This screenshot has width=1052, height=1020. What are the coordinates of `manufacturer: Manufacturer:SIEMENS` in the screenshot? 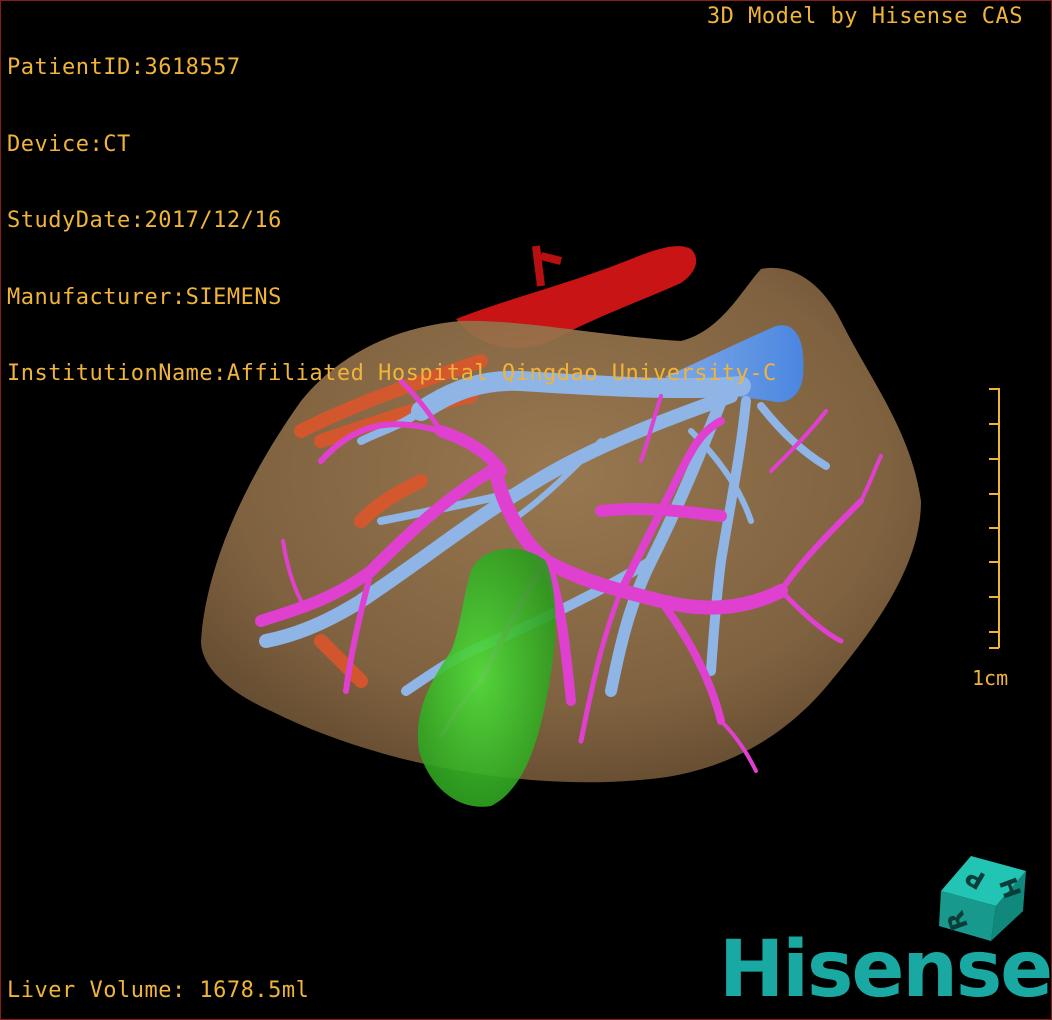 It's located at (144, 297).